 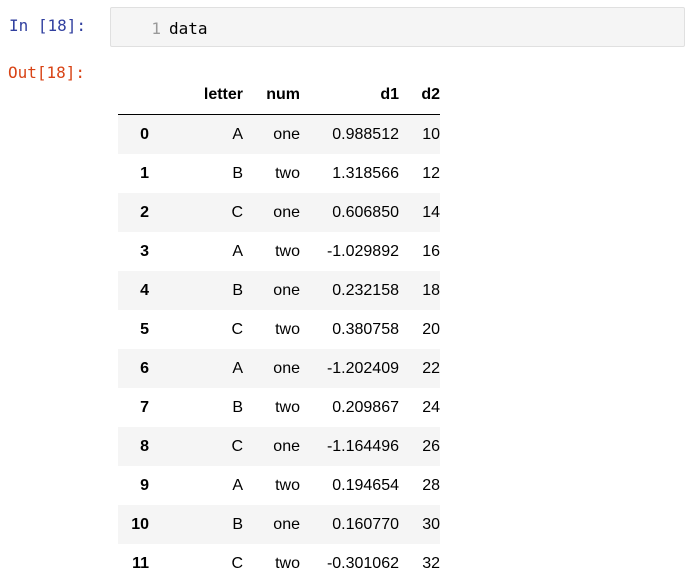 I want to click on index-header, so click(x=133, y=95).